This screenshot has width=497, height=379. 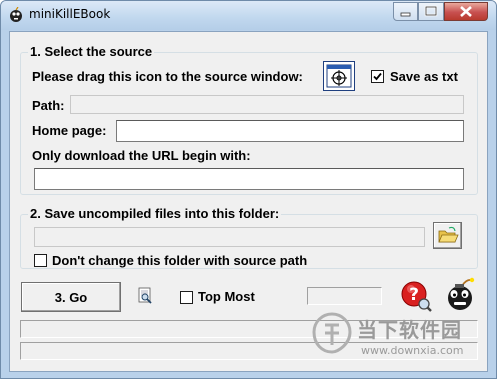 What do you see at coordinates (431, 11) in the screenshot?
I see `maximize-button` at bounding box center [431, 11].